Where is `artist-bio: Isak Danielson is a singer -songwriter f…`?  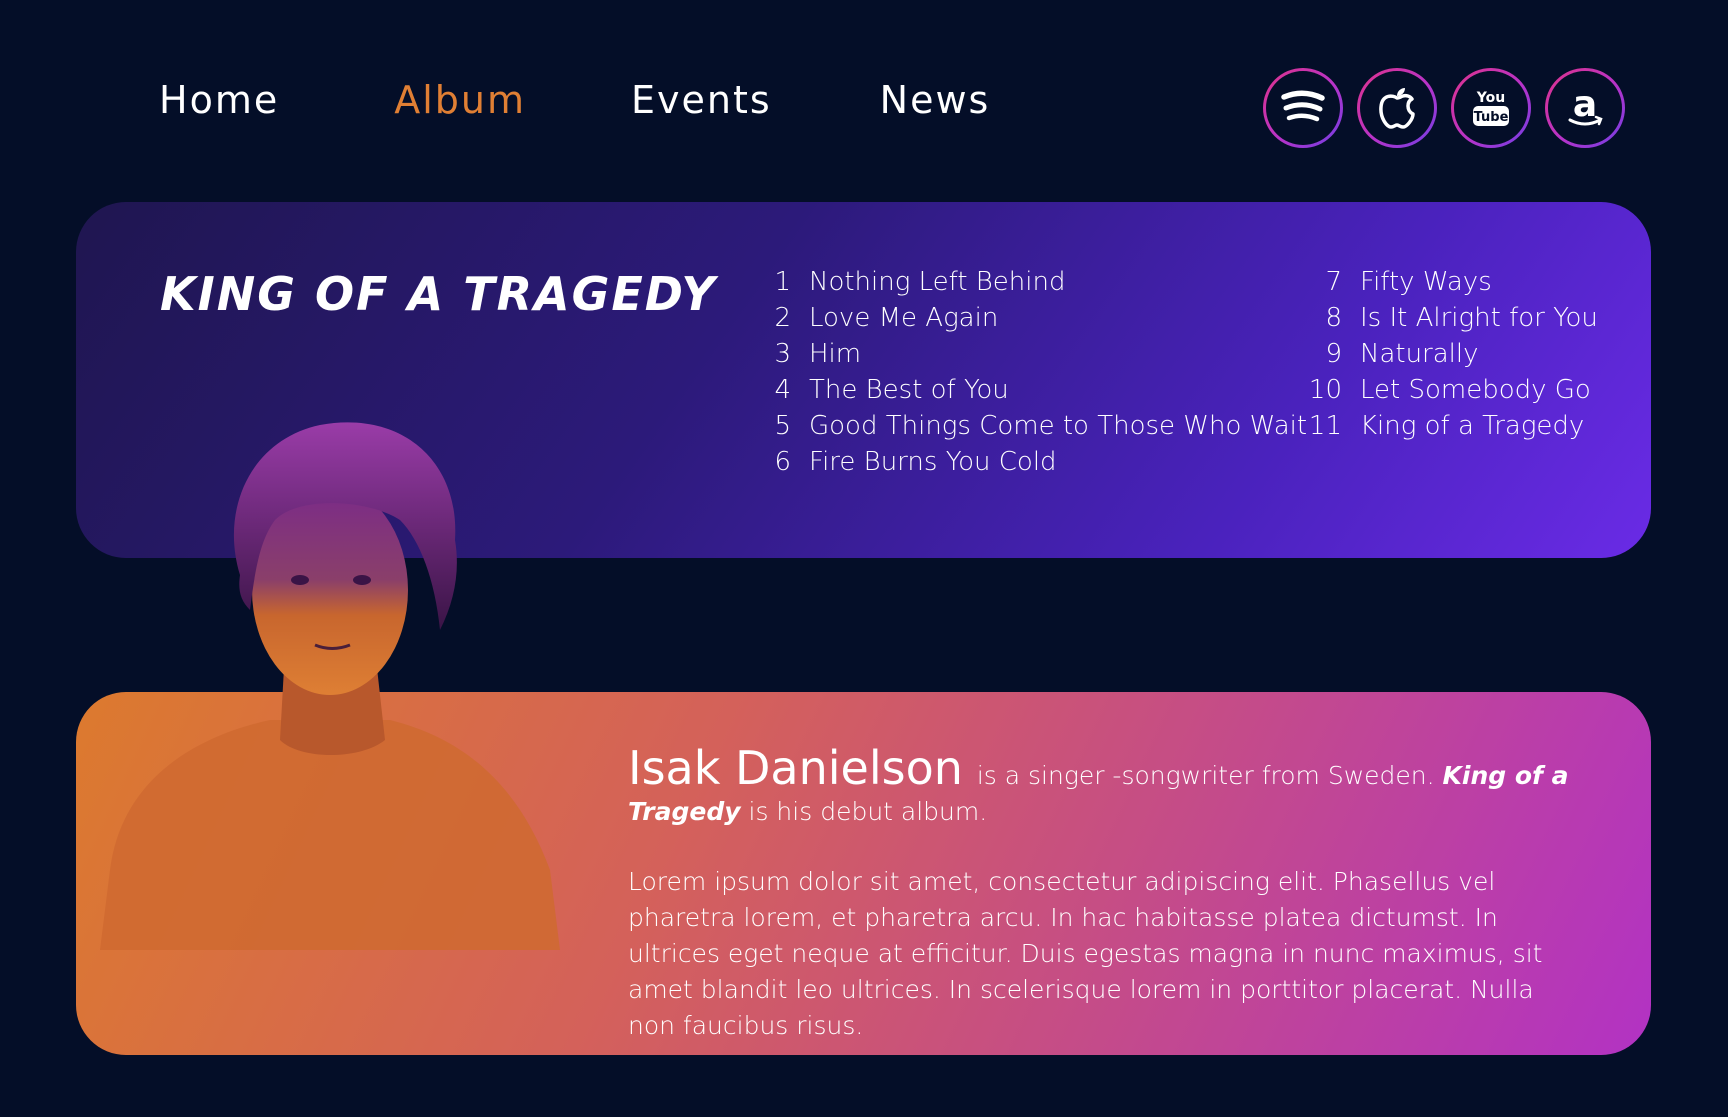 artist-bio: Isak Danielson is a singer -songwriter f… is located at coordinates (1108, 894).